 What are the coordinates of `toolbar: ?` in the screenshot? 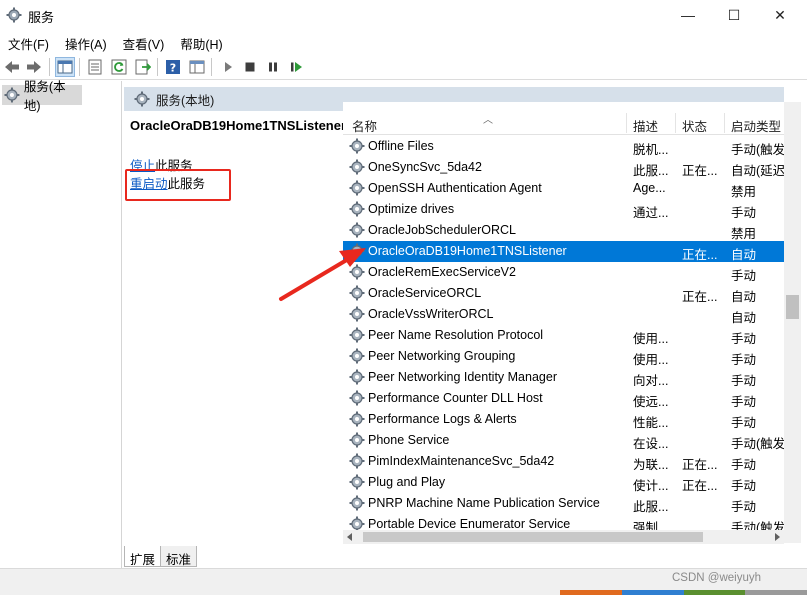 It's located at (403, 67).